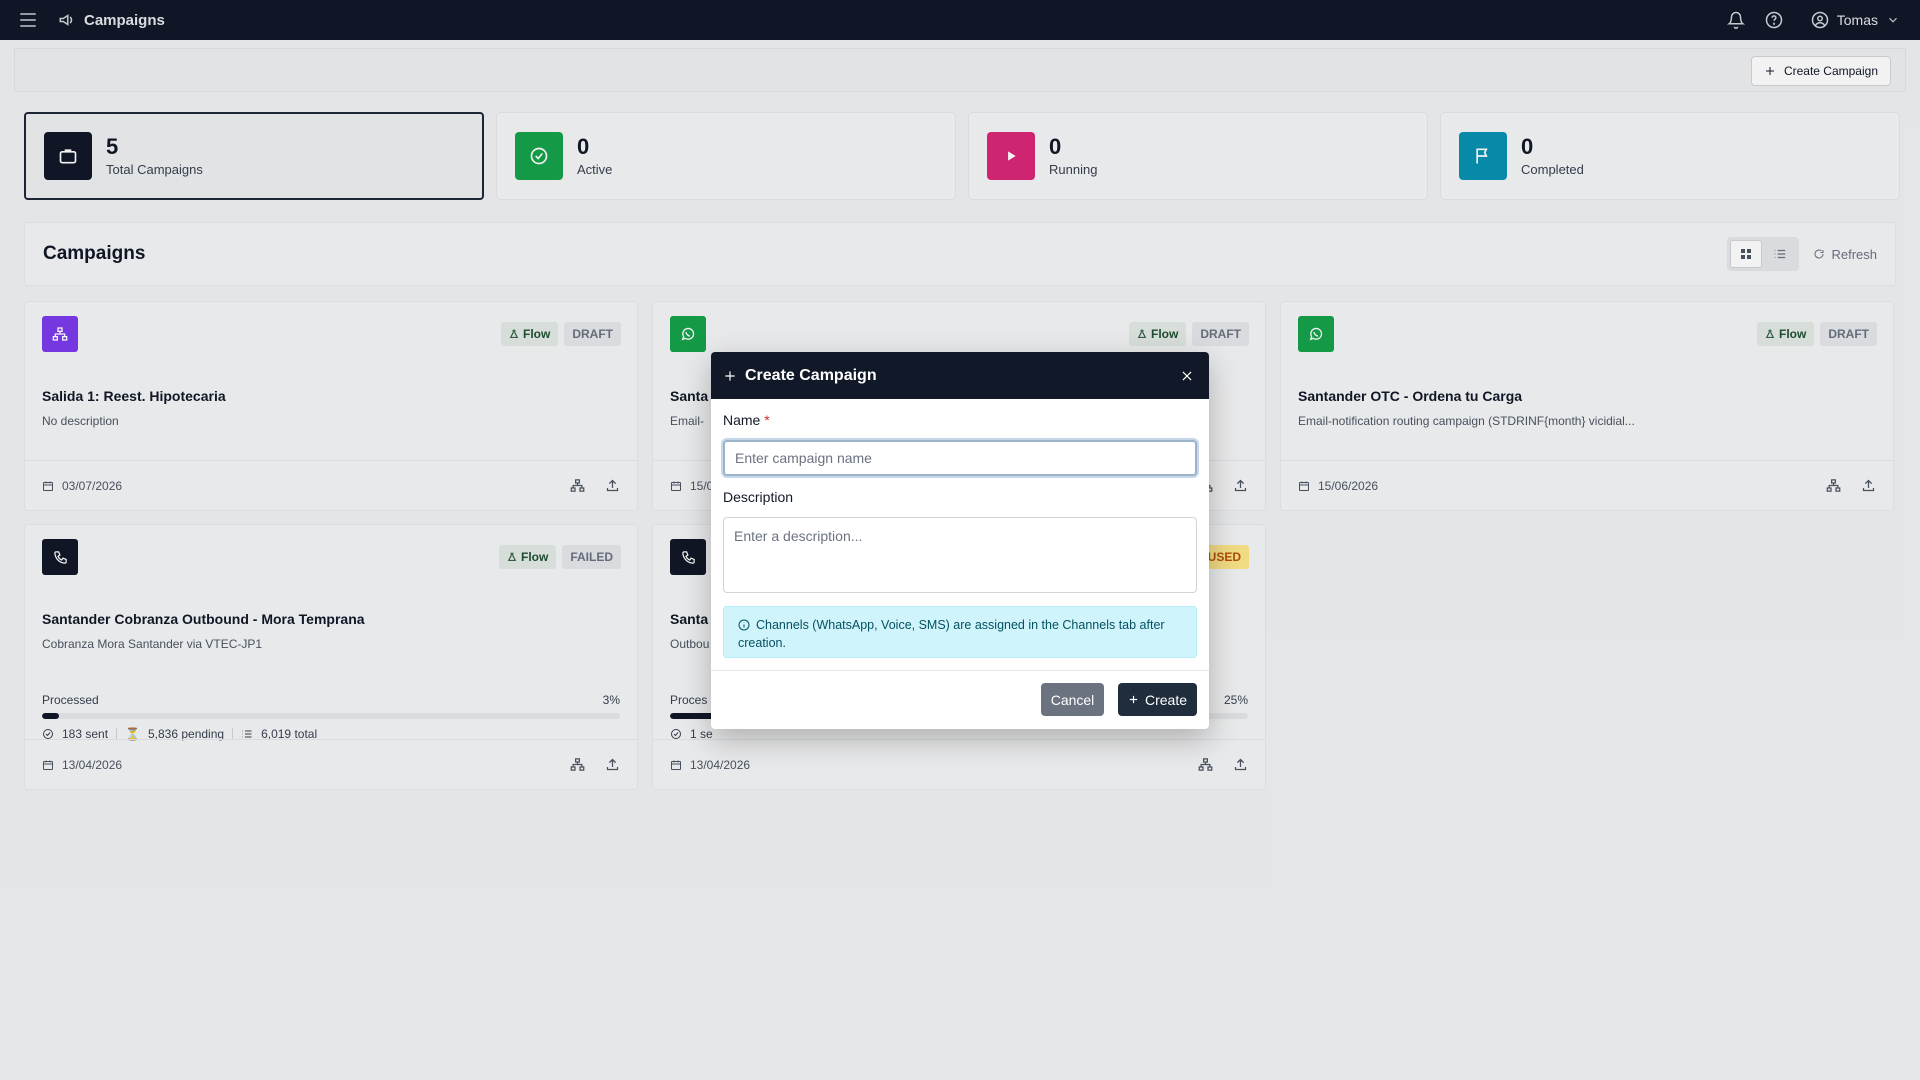  Describe the element at coordinates (1166, 699) in the screenshot. I see `create-button-label: Create` at that location.